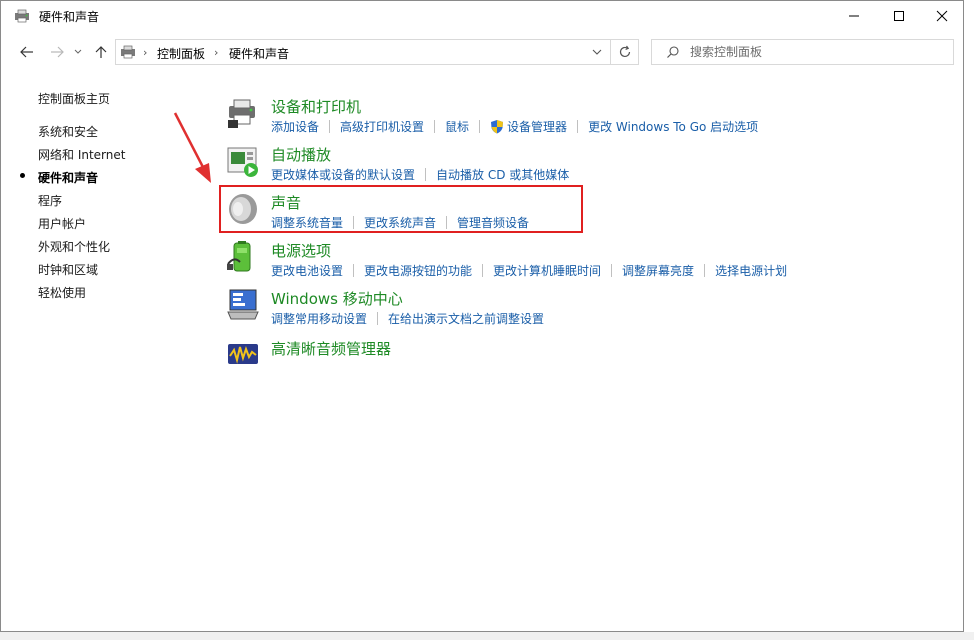 The image size is (974, 640). What do you see at coordinates (487, 636) in the screenshot?
I see `background-bottom-strip` at bounding box center [487, 636].